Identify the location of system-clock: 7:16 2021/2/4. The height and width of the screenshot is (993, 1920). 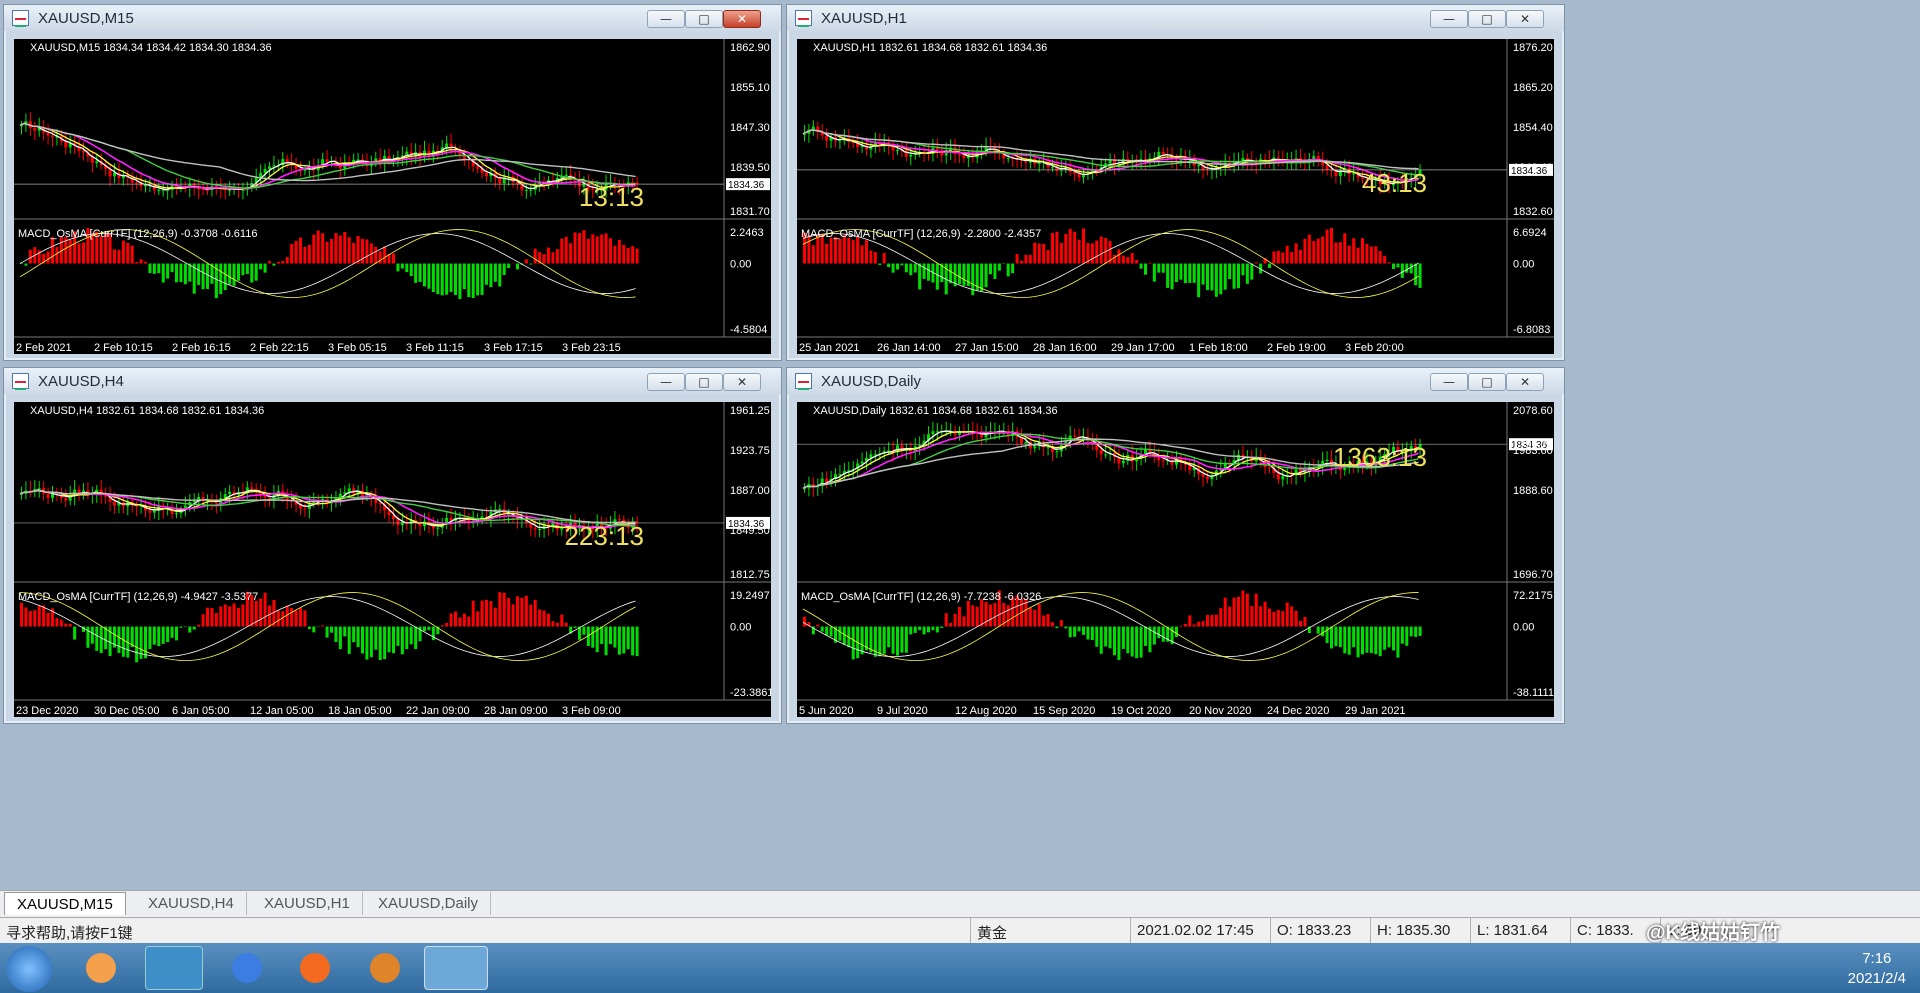
(1877, 969).